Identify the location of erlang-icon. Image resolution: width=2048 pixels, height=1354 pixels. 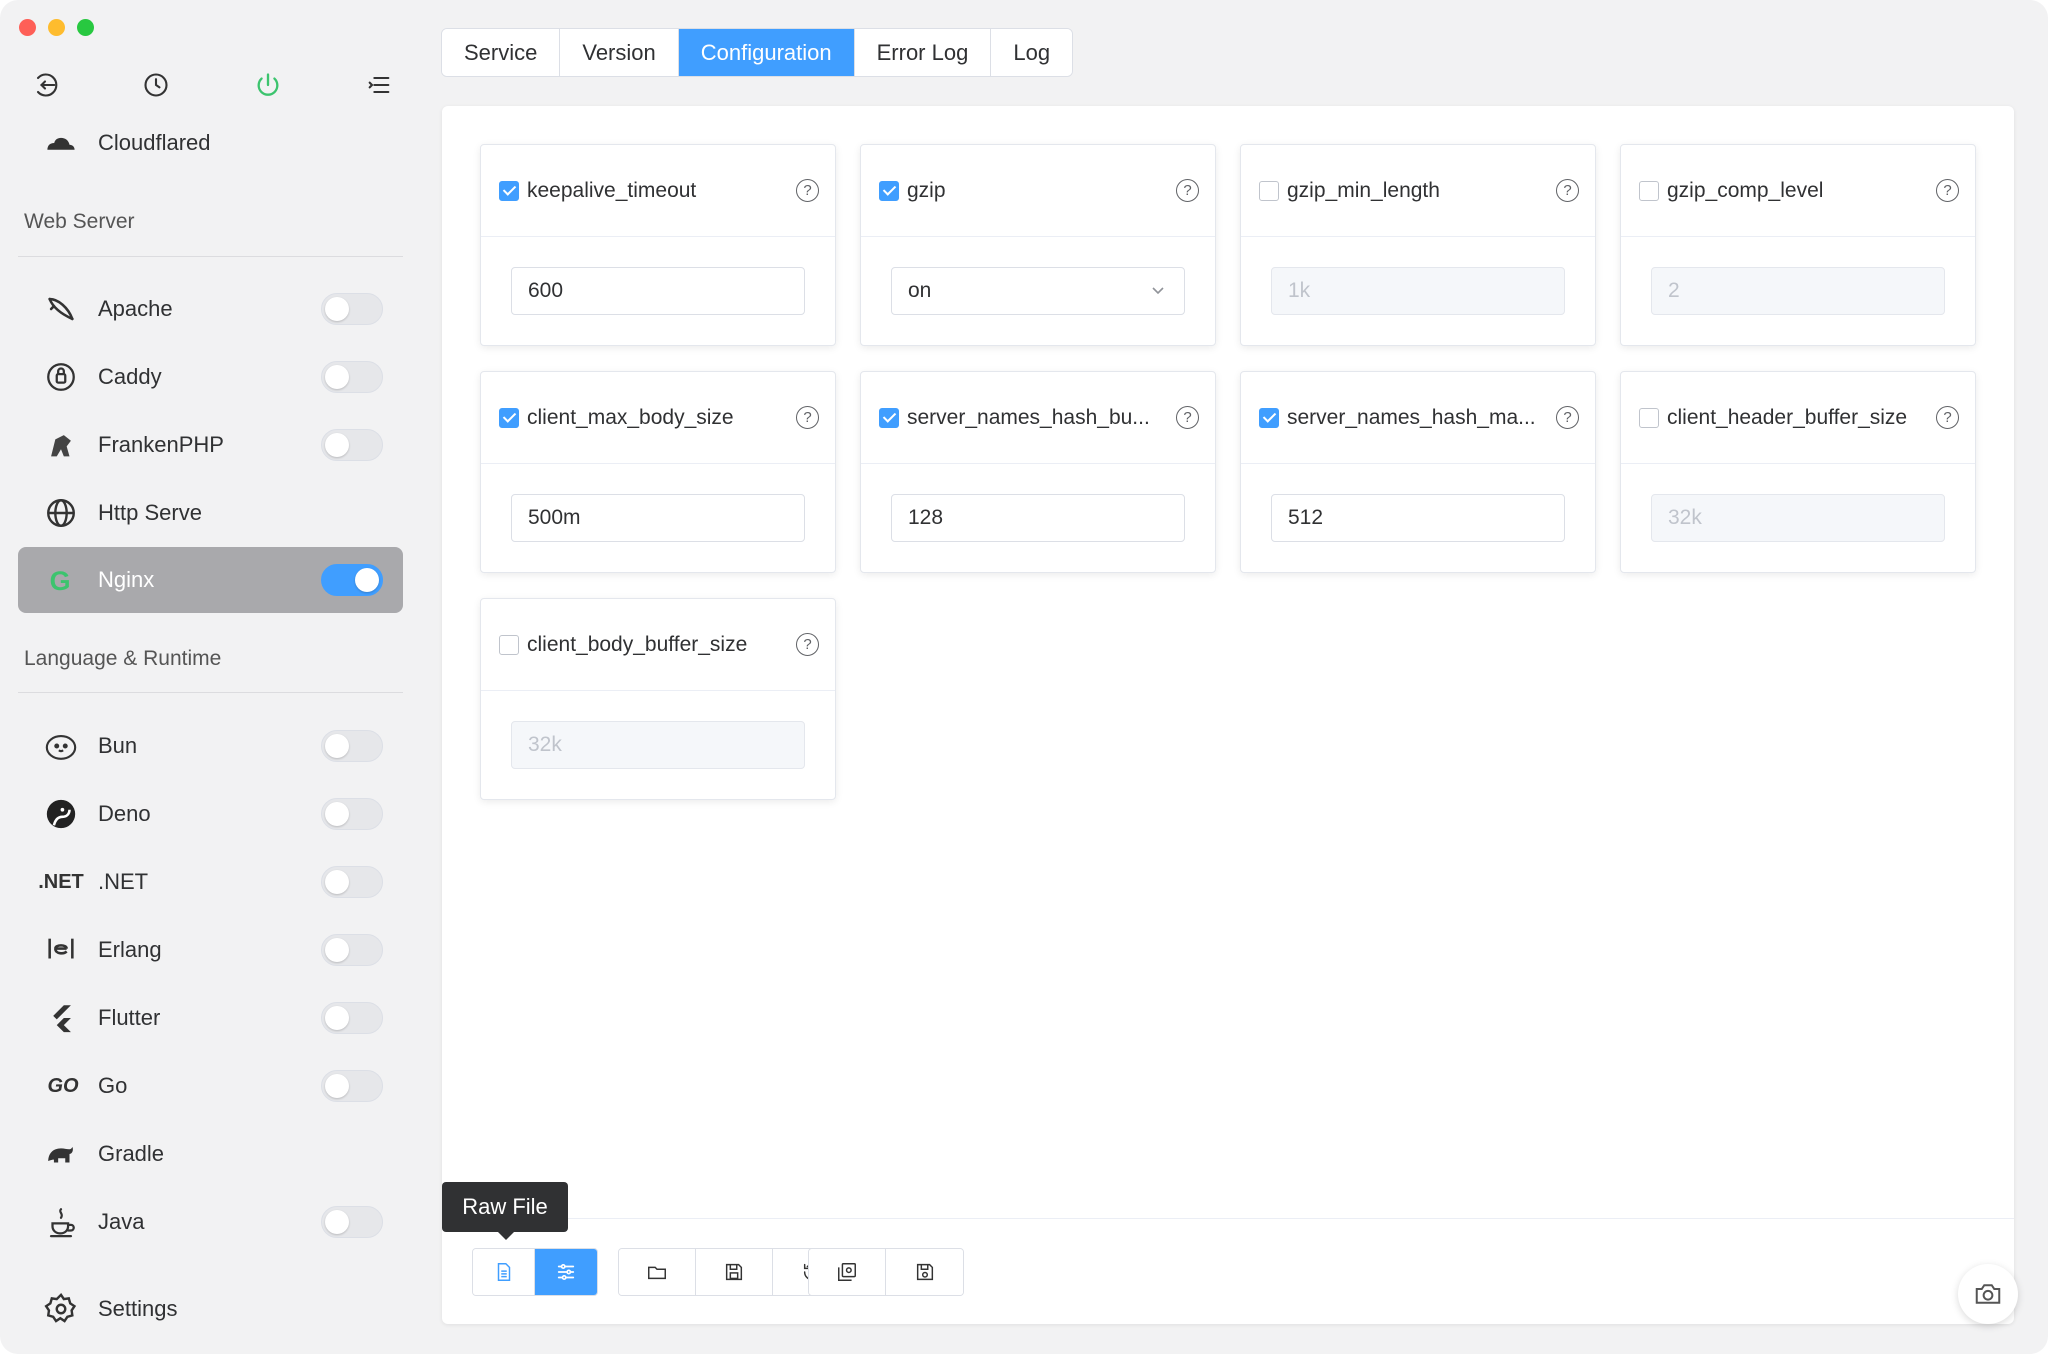
(61, 950).